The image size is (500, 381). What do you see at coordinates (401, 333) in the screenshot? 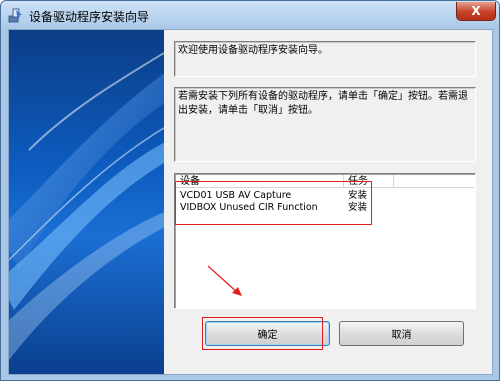
I see `cancel-button: 取消` at bounding box center [401, 333].